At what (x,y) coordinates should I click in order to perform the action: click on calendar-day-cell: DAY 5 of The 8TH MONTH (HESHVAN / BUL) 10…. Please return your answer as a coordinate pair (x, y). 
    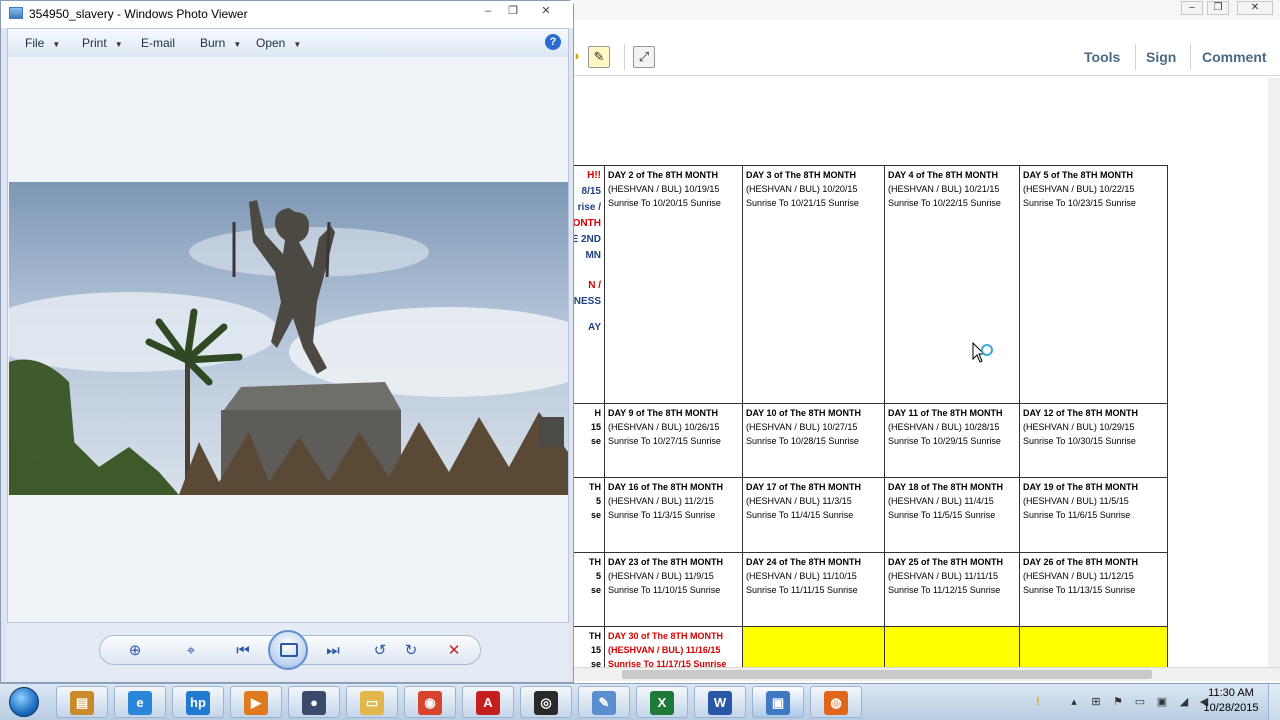
    Looking at the image, I should click on (1093, 284).